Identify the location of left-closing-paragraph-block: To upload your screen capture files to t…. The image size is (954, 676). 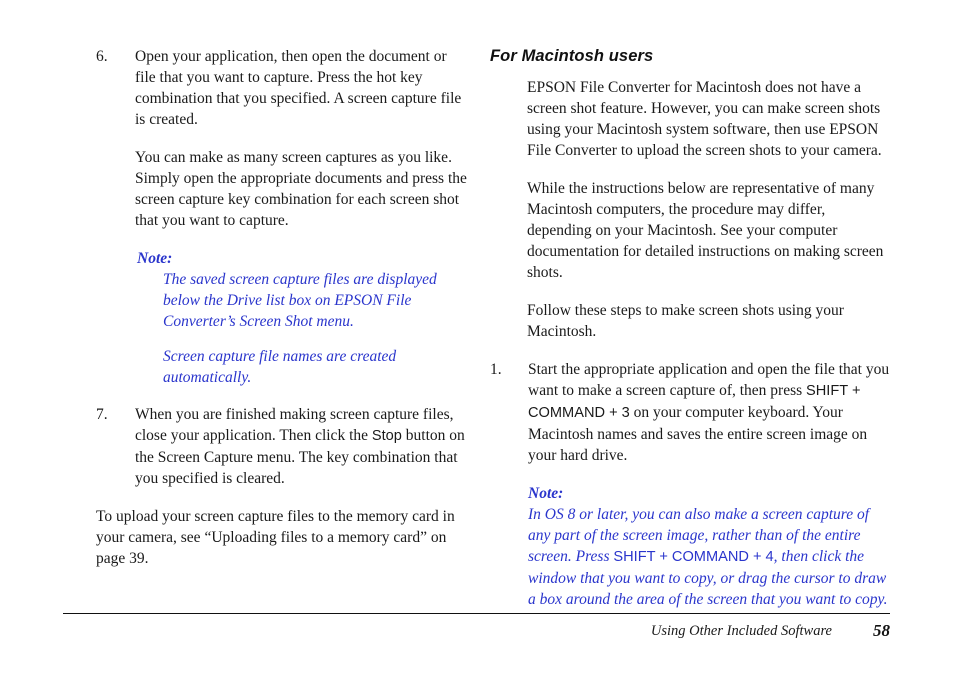
(282, 537).